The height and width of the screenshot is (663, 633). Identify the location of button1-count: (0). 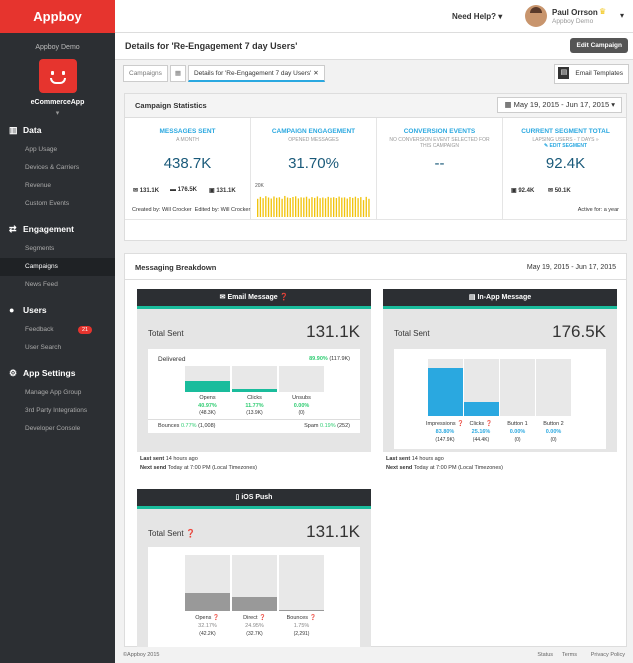
(517, 440).